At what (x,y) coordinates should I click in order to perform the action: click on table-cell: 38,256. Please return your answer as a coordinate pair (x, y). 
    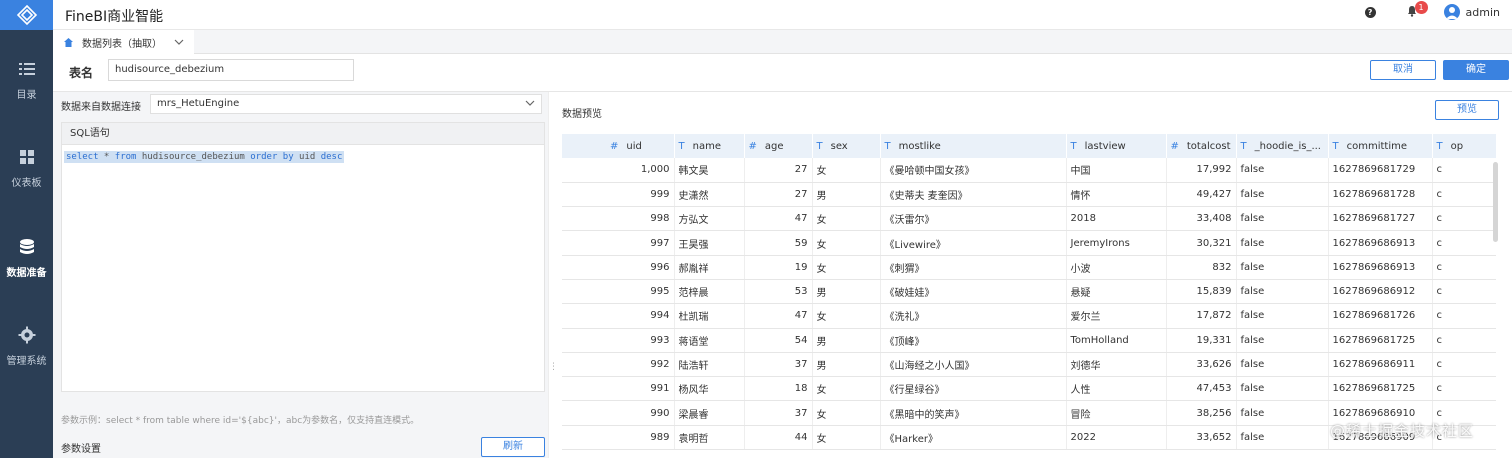
    Looking at the image, I should click on (1201, 413).